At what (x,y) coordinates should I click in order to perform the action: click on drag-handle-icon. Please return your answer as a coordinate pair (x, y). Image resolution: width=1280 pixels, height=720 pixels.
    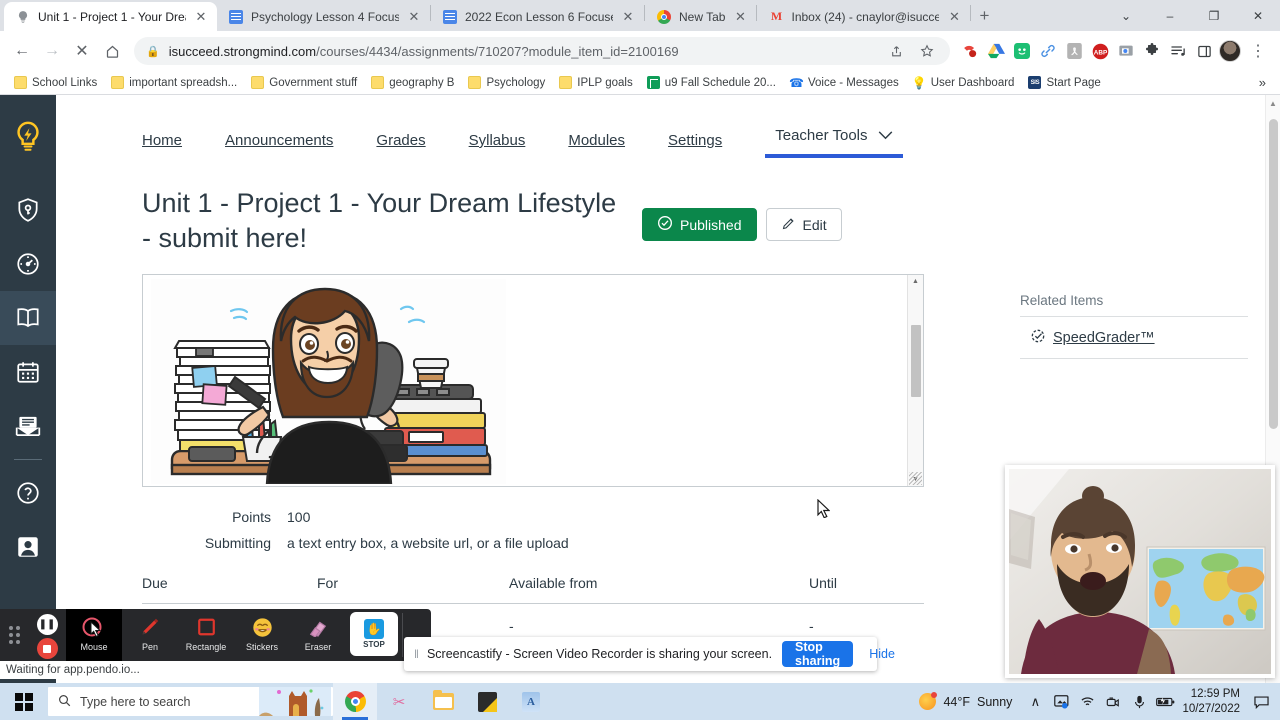
    Looking at the image, I should click on (14, 635).